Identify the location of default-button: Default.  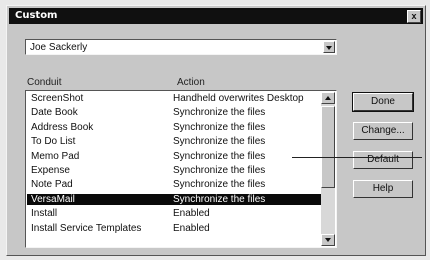
(383, 160).